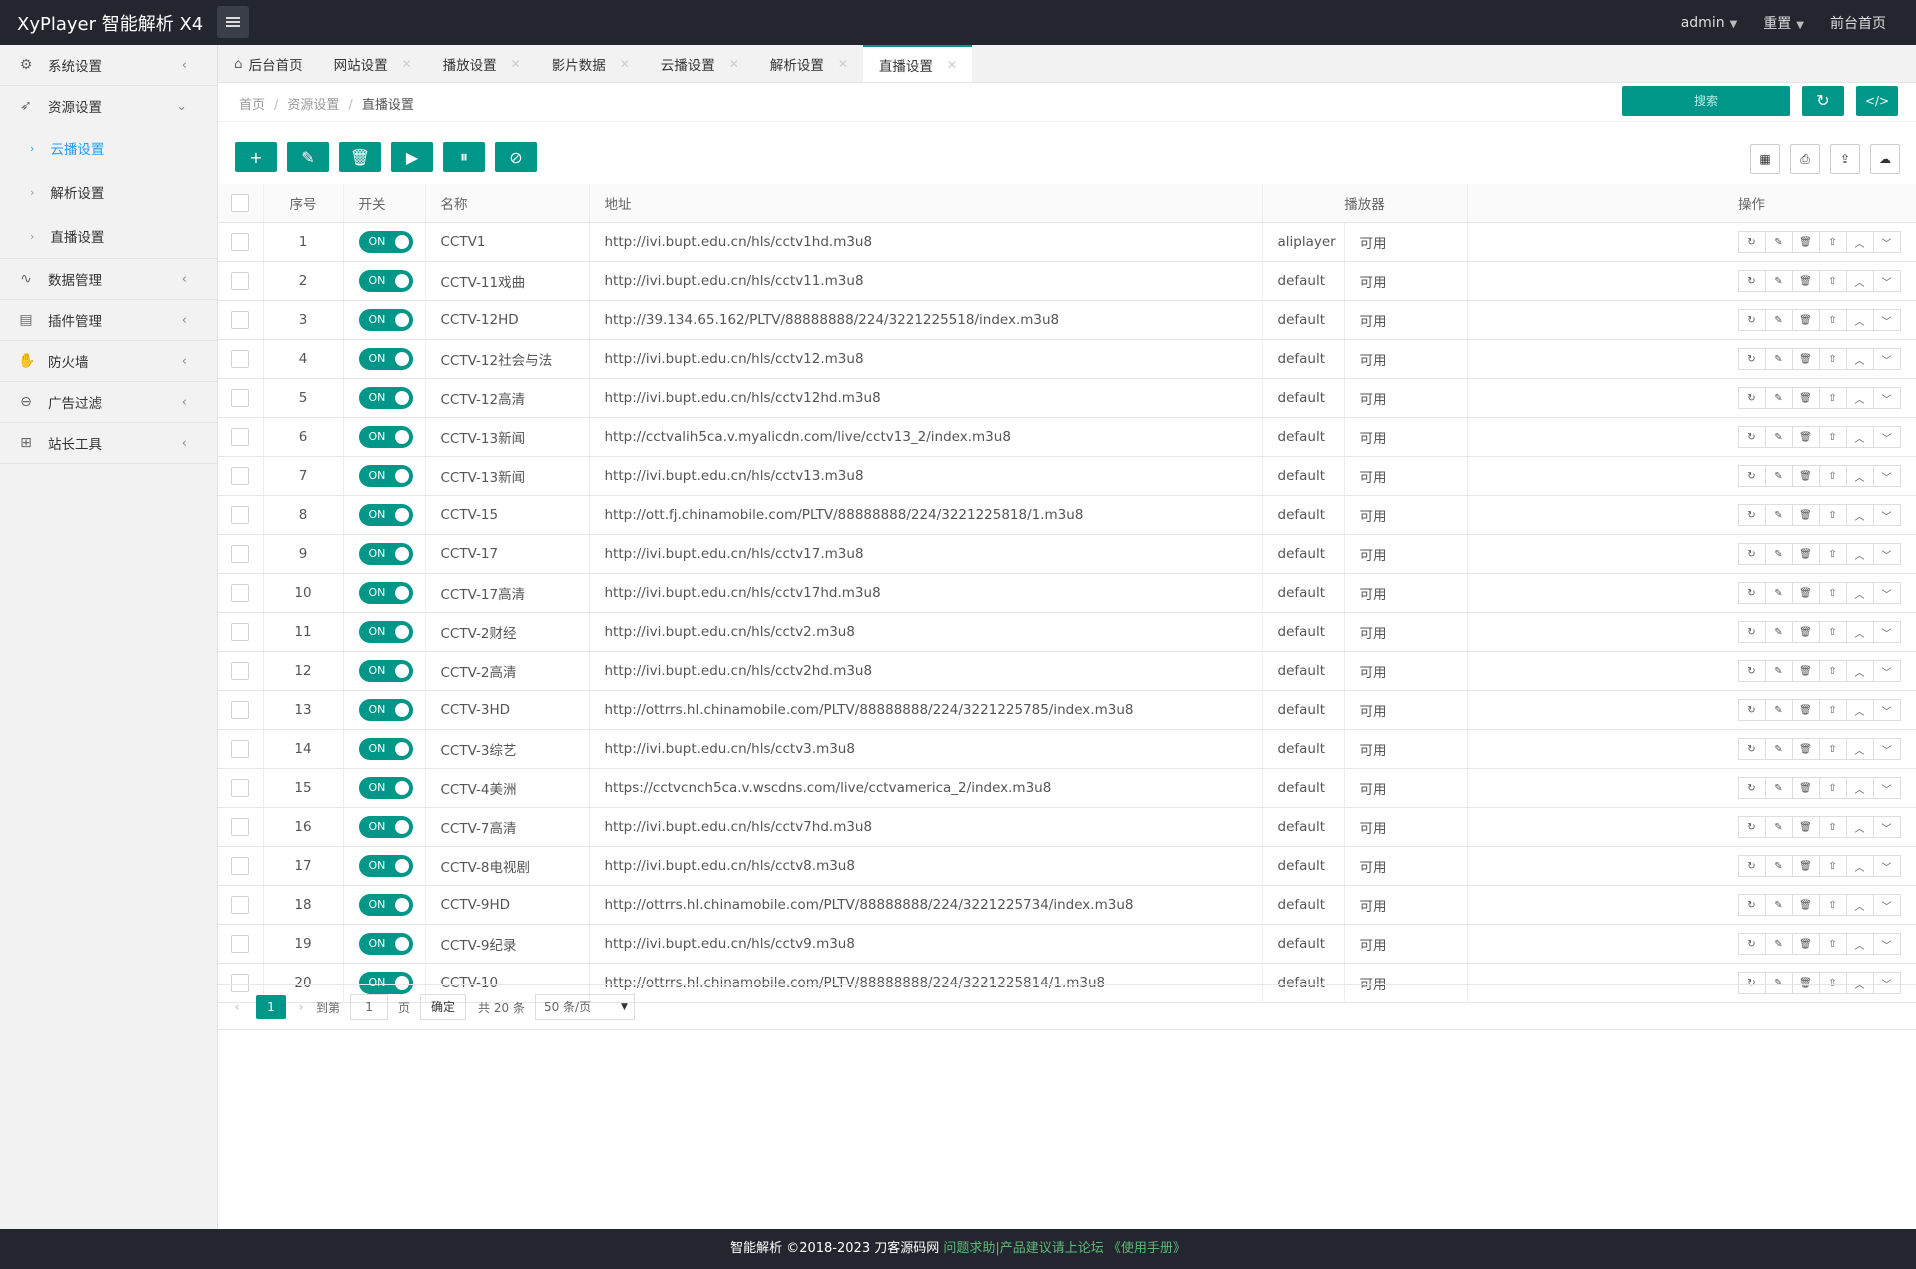 The image size is (1916, 1269). What do you see at coordinates (256, 157) in the screenshot?
I see `add-button: +` at bounding box center [256, 157].